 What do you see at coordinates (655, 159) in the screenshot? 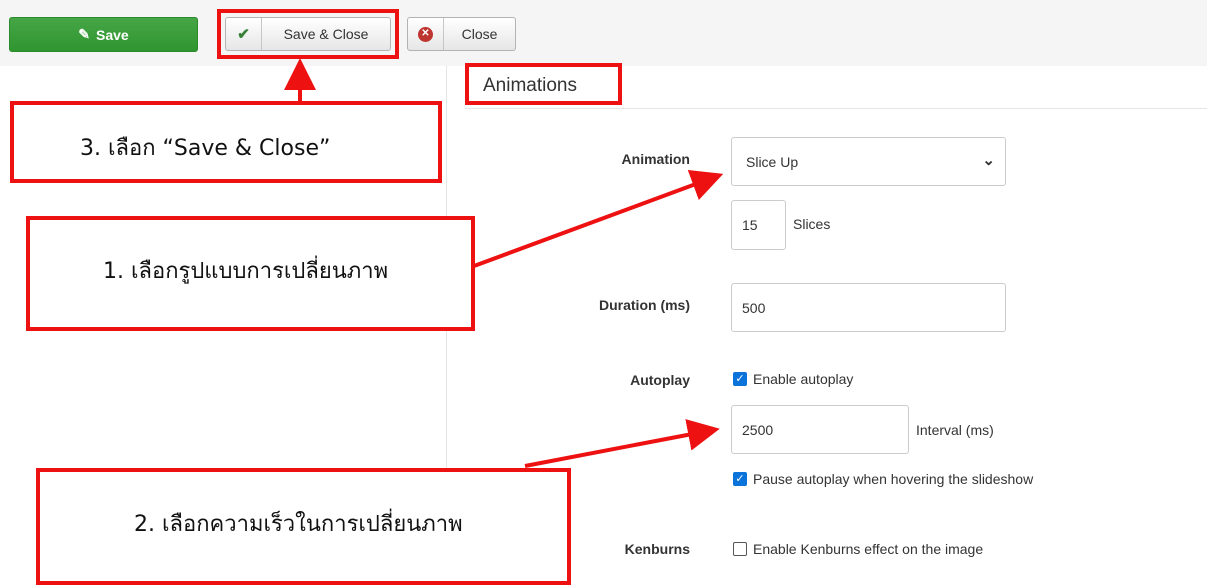
I see `animation-label: Animation` at bounding box center [655, 159].